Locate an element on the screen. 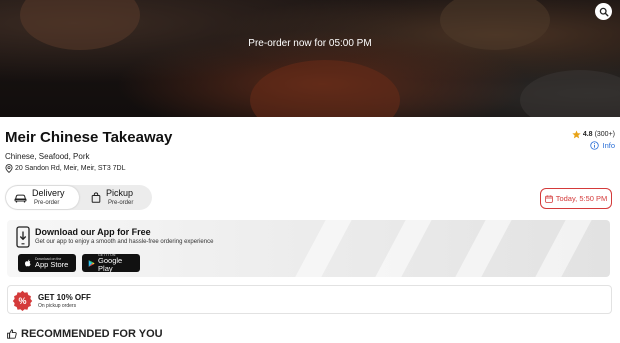  order-mode-toggle: Delivery Pre-order Pickup Pre-order is located at coordinates (78, 197).